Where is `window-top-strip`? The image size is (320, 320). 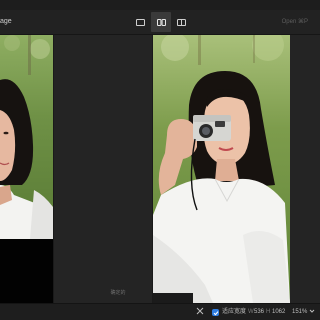 window-top-strip is located at coordinates (160, 5).